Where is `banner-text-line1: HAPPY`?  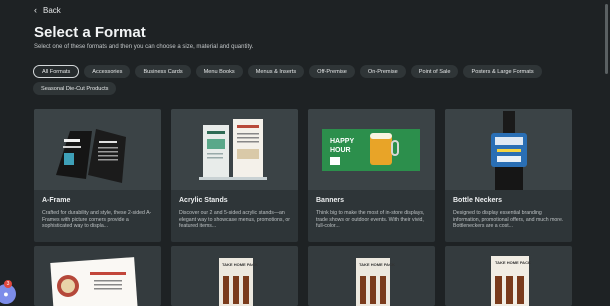
banner-text-line1: HAPPY is located at coordinates (342, 141).